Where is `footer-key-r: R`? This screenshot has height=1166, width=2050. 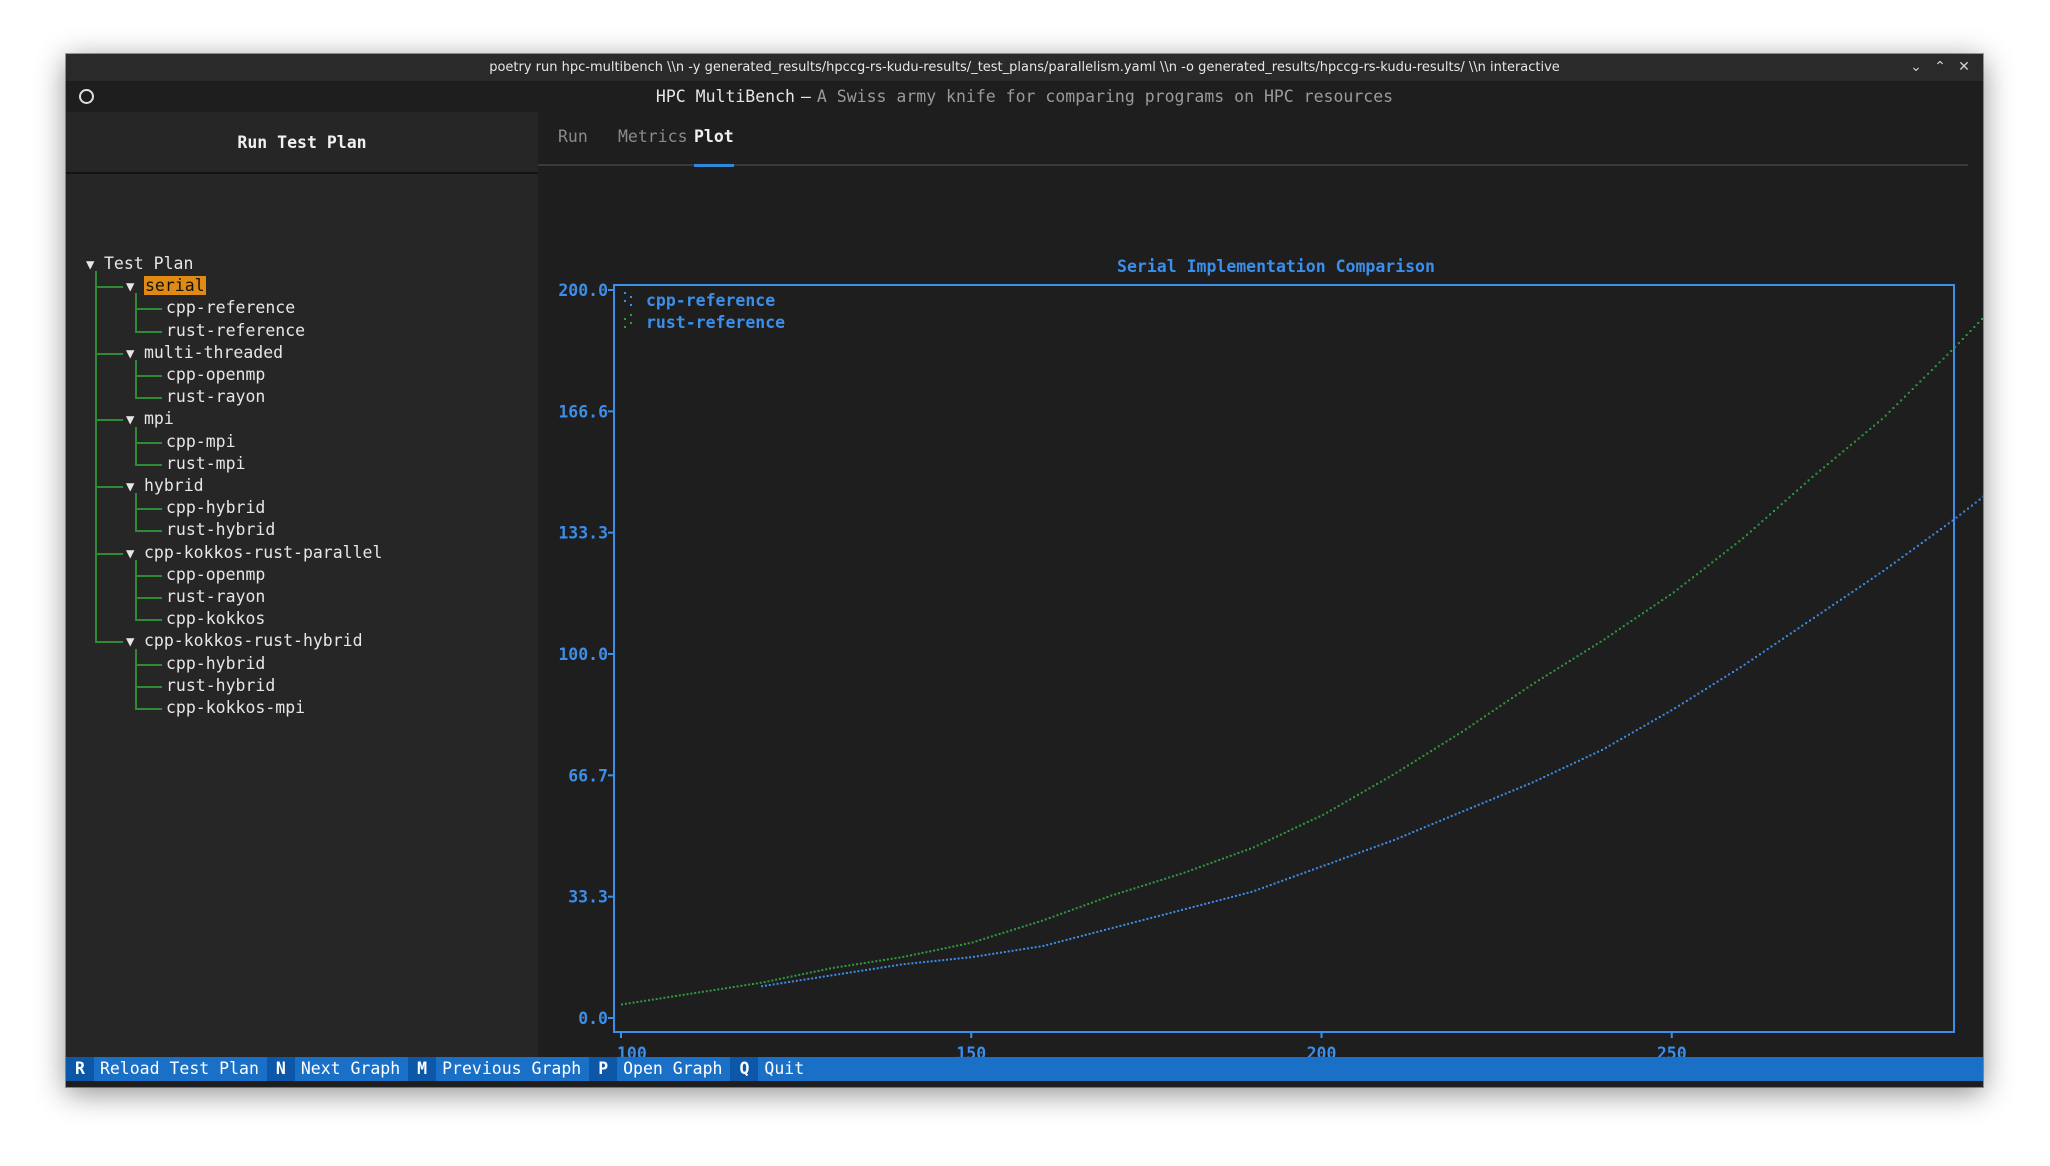 footer-key-r: R is located at coordinates (80, 1069).